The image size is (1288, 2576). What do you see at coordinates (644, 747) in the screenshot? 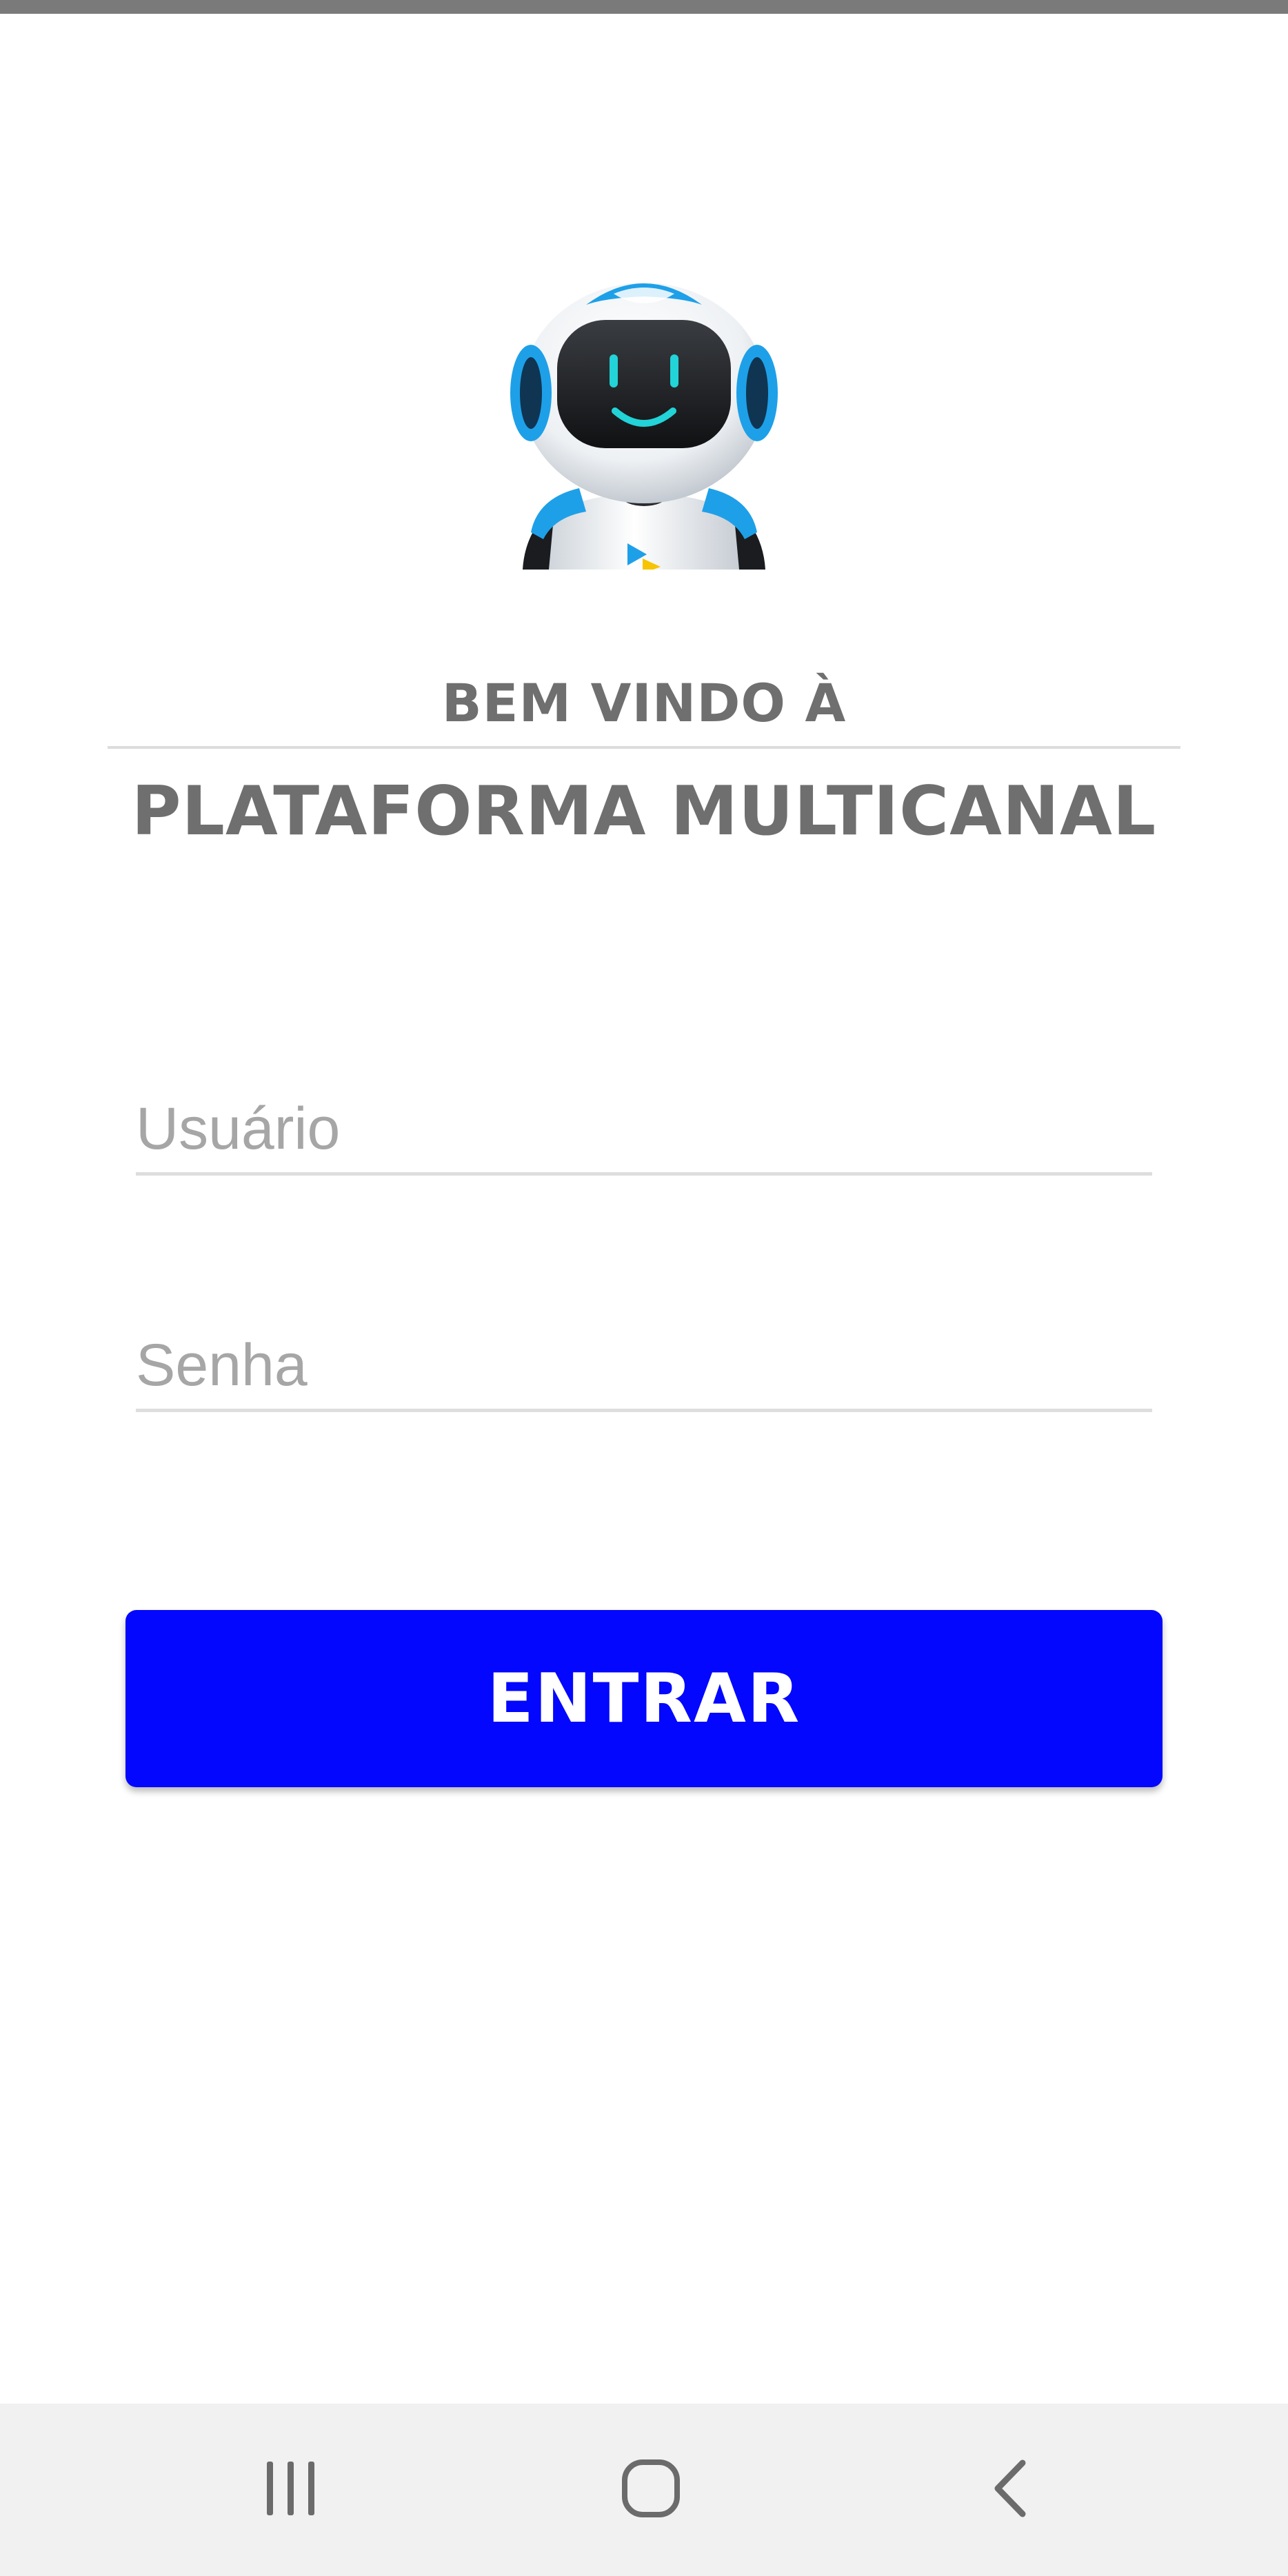
I see `title-divider` at bounding box center [644, 747].